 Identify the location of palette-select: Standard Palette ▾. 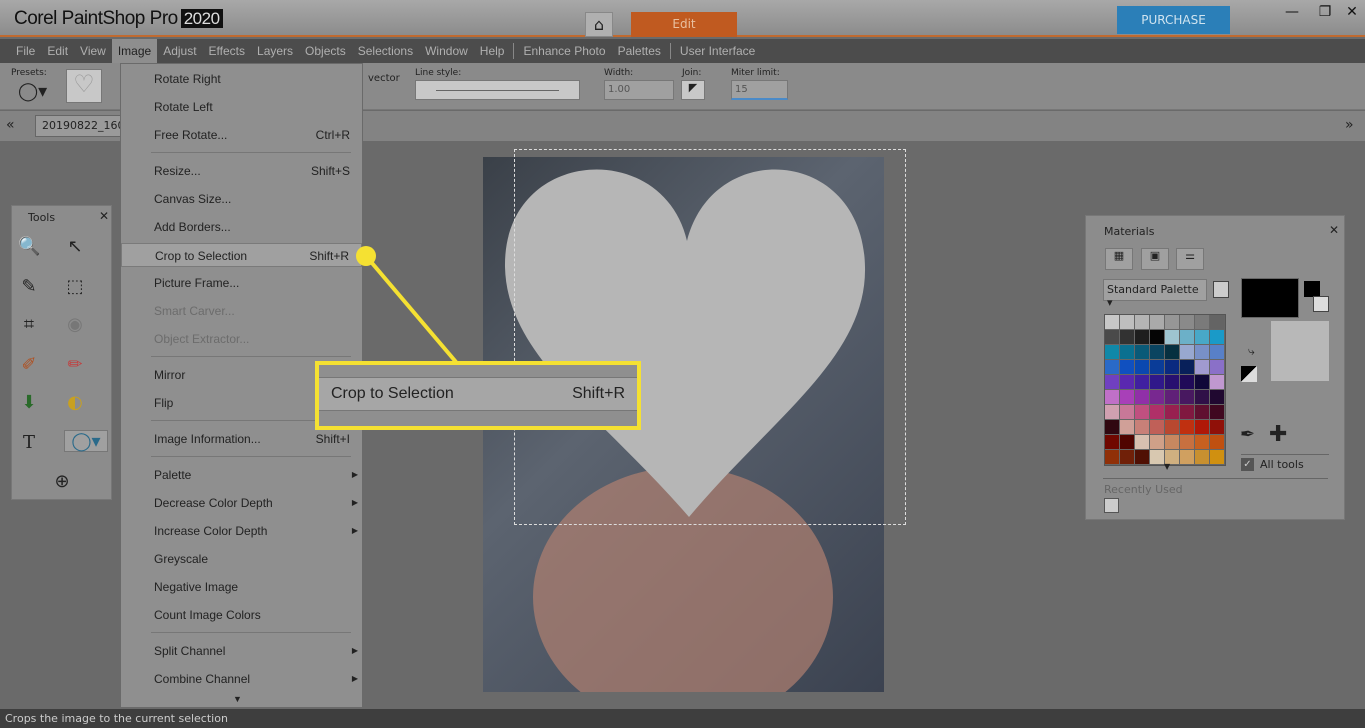
(1155, 294).